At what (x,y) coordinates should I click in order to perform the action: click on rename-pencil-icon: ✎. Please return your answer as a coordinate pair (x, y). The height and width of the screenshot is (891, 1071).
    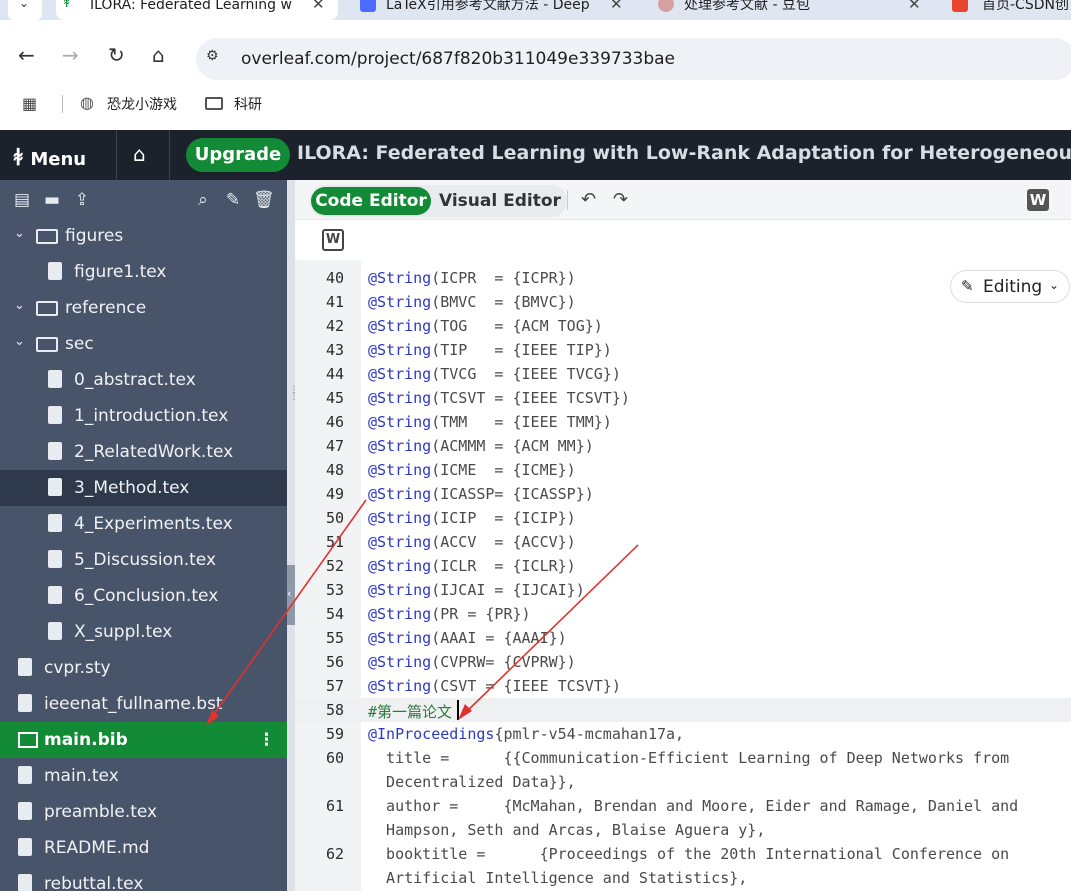
    Looking at the image, I should click on (233, 200).